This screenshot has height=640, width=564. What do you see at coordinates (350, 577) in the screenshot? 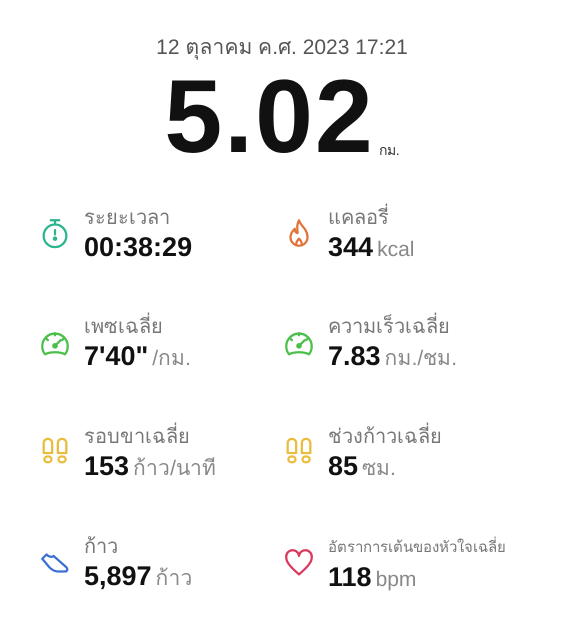
I see `stat-value: 118` at bounding box center [350, 577].